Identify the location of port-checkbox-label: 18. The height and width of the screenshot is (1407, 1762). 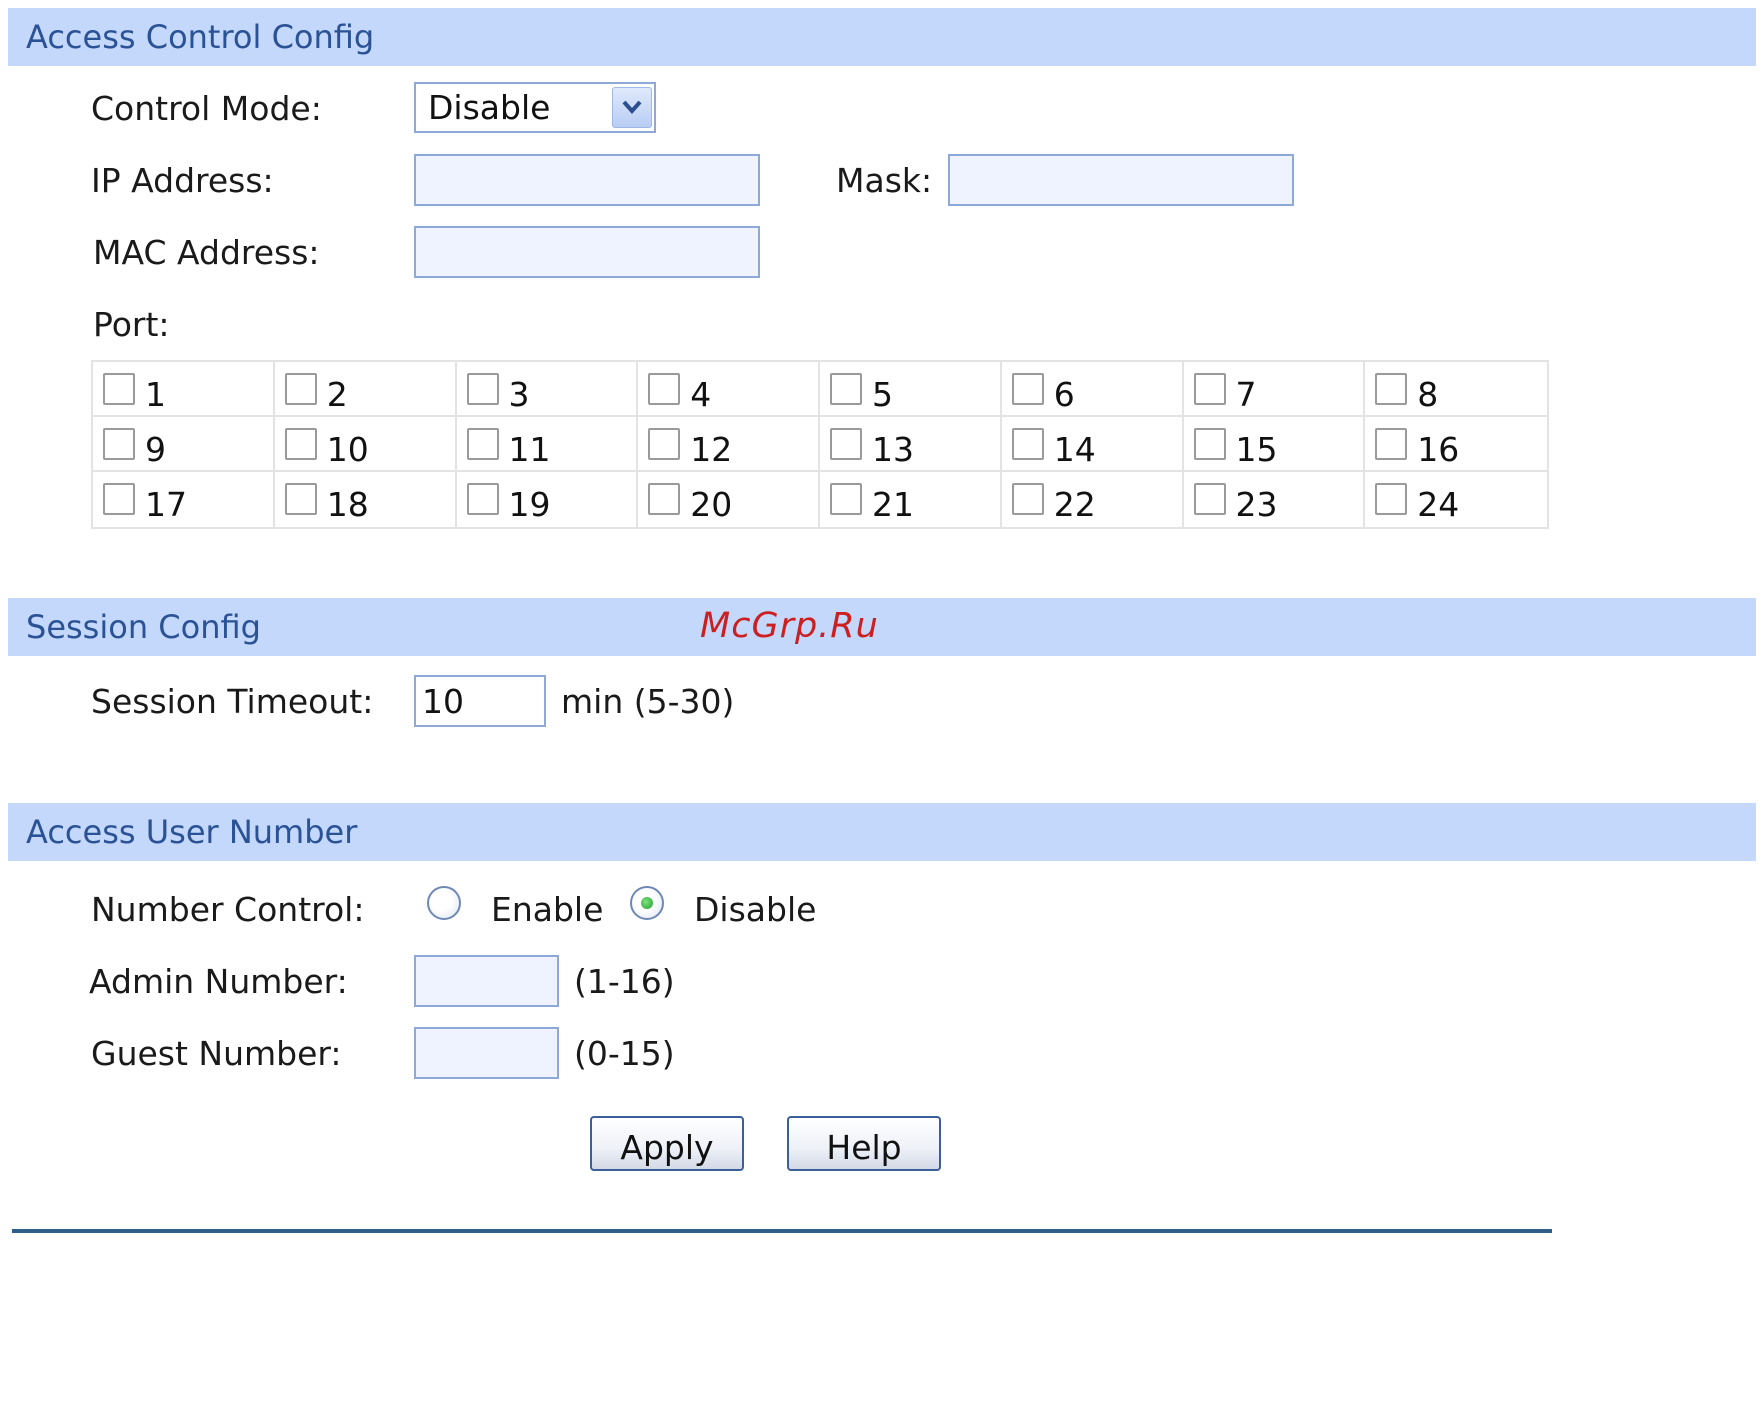
(347, 504).